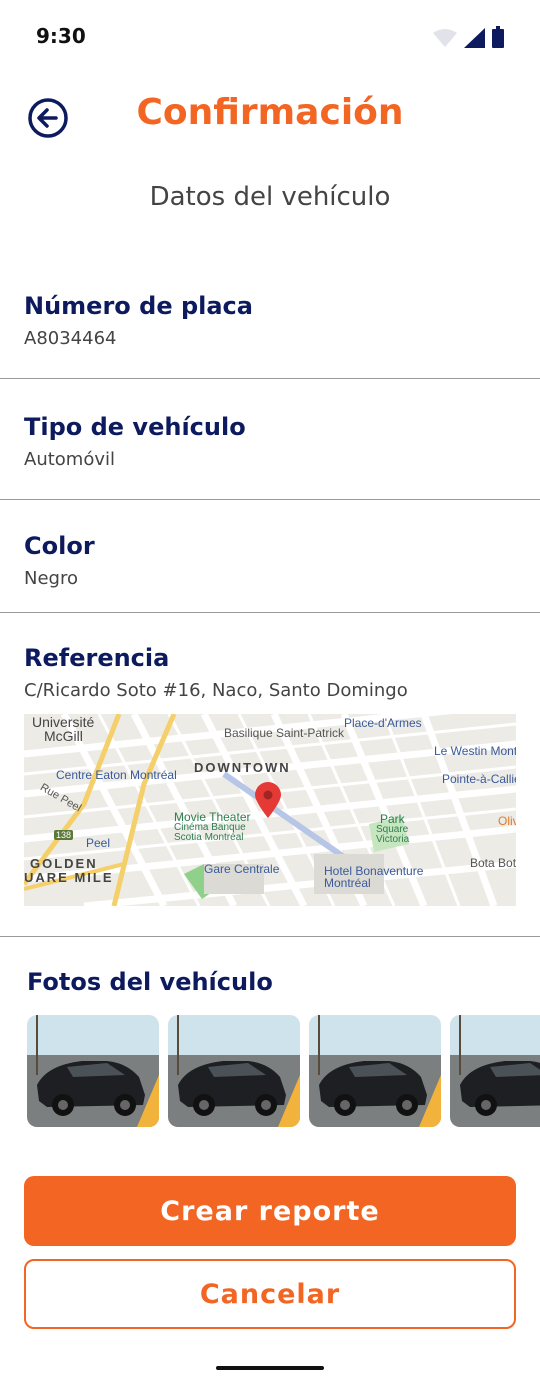  Describe the element at coordinates (64, 835) in the screenshot. I see `route-shield: 138` at that location.